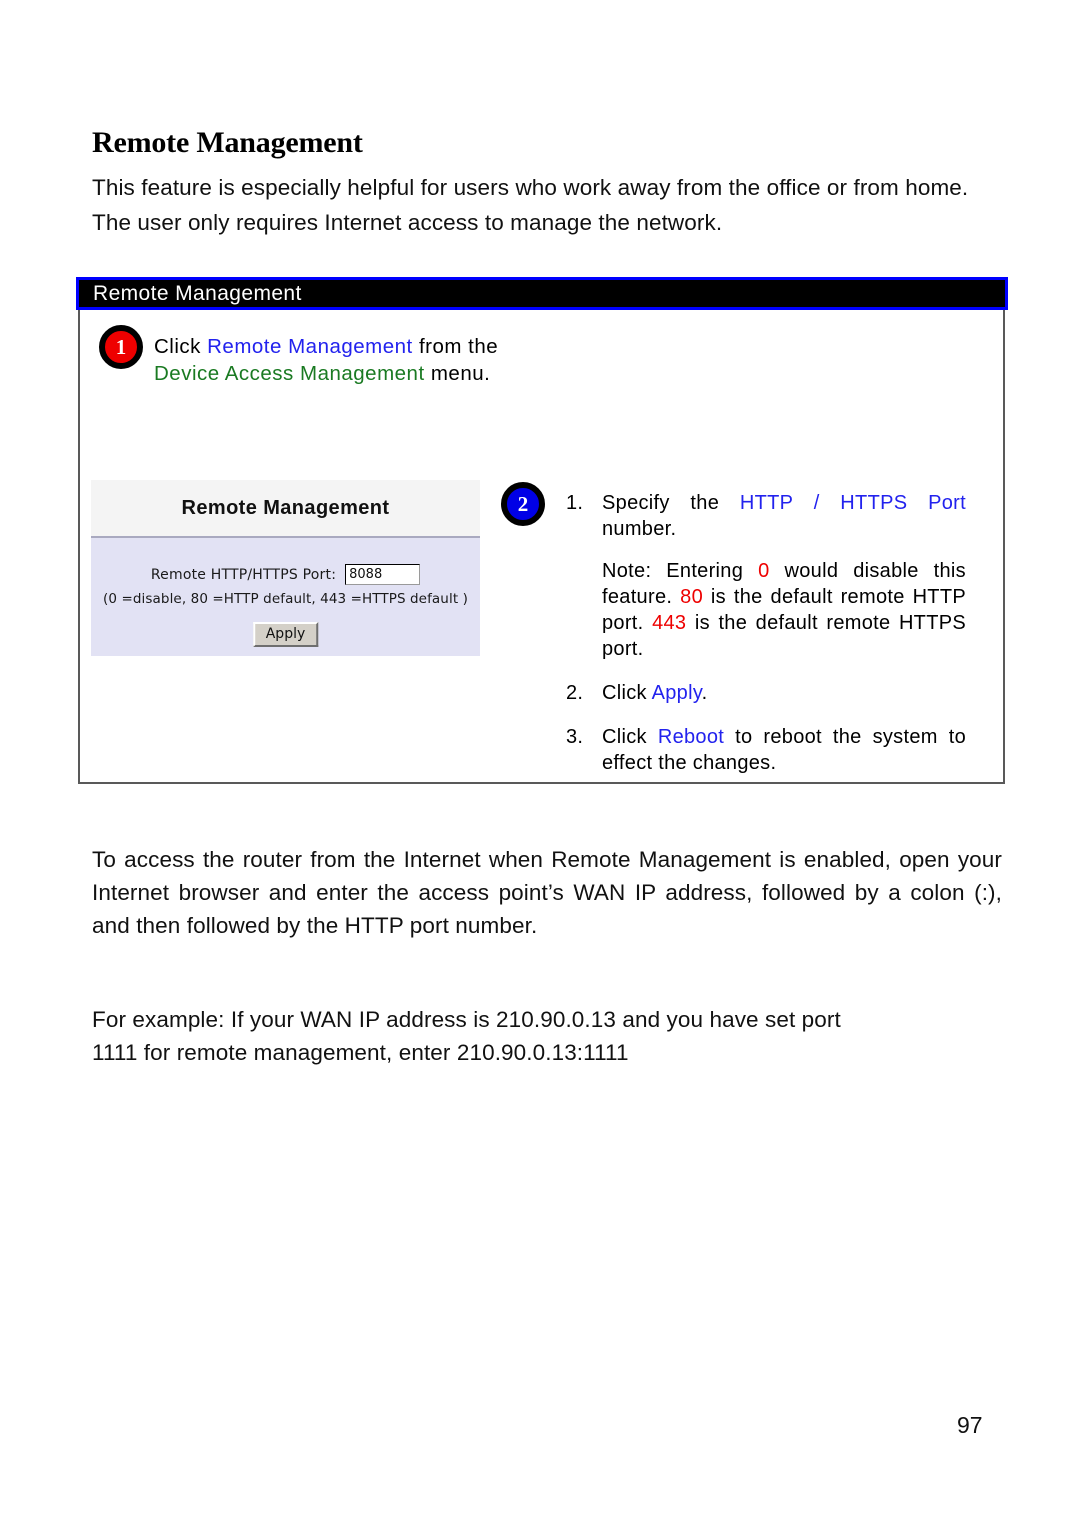 The height and width of the screenshot is (1533, 1080). What do you see at coordinates (455, 346) in the screenshot?
I see `step1-text-2: from the` at bounding box center [455, 346].